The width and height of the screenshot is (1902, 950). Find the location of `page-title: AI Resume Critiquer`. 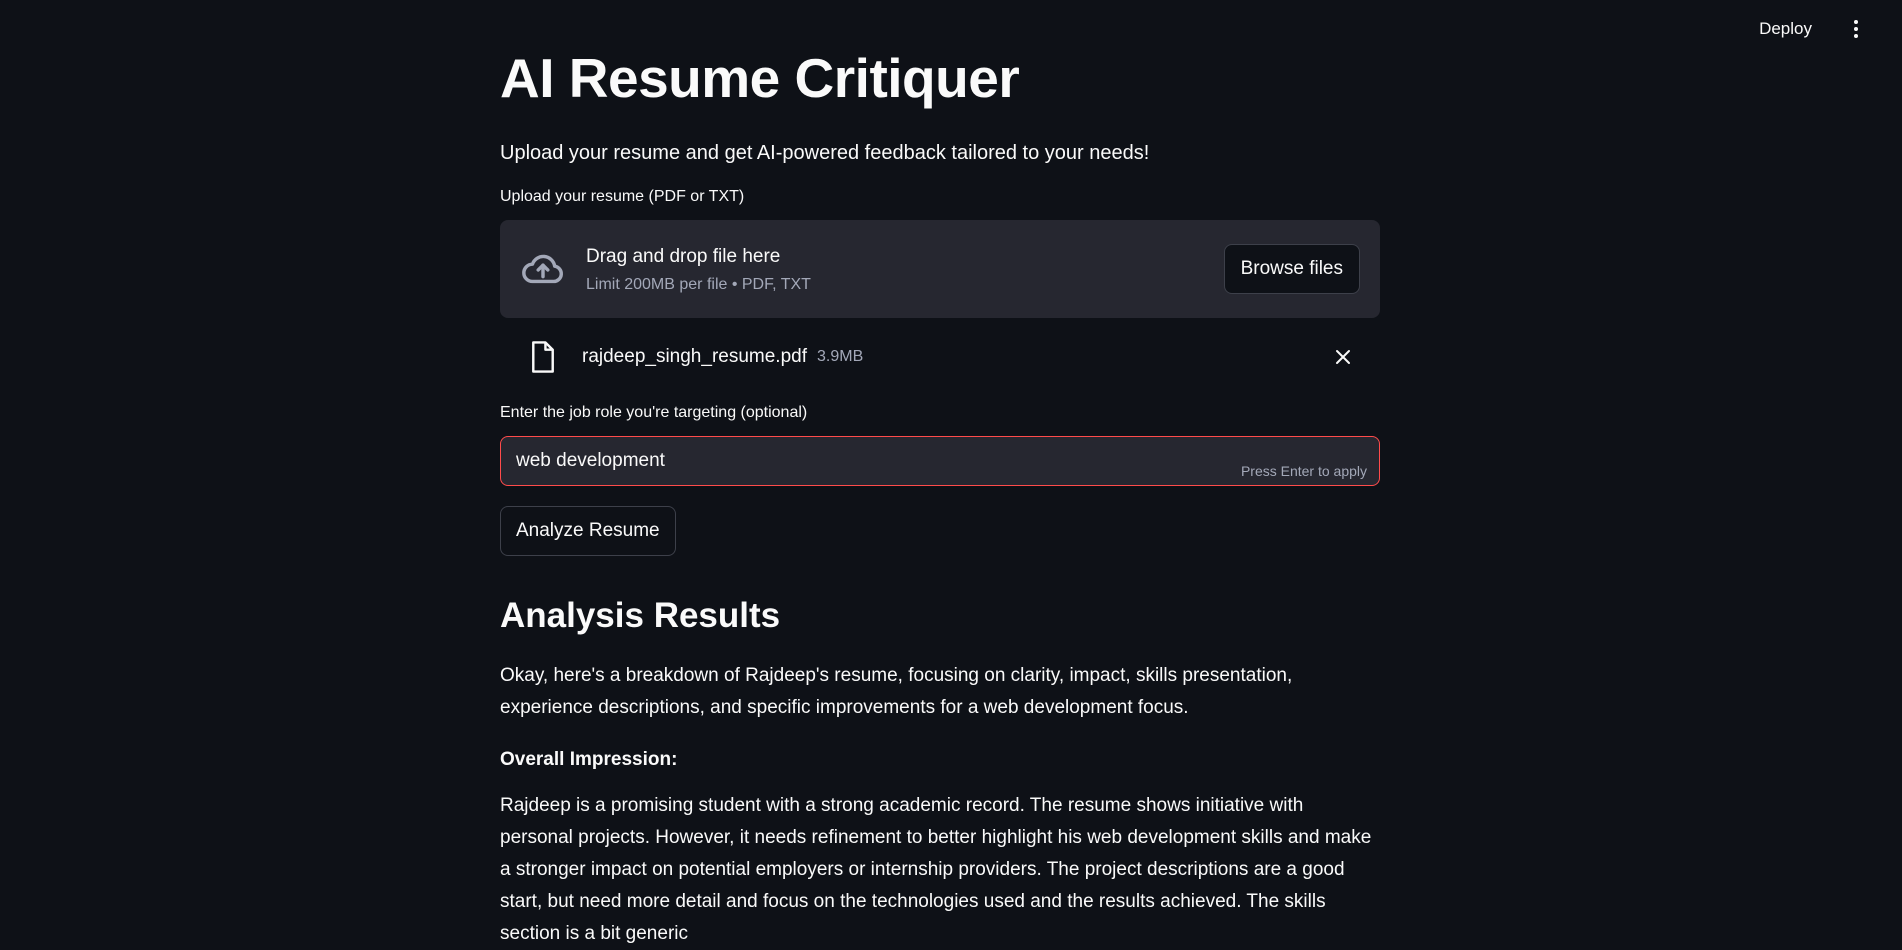

page-title: AI Resume Critiquer is located at coordinates (760, 78).